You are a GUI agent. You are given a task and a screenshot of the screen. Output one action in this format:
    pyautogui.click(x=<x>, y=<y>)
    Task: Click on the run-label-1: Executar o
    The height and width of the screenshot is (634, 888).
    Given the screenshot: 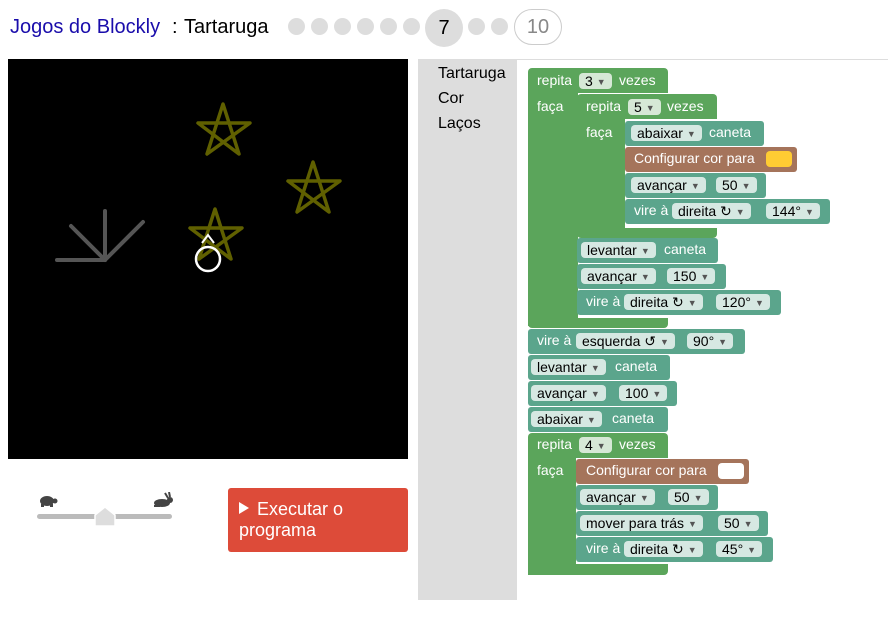 What is the action you would take?
    pyautogui.click(x=300, y=509)
    